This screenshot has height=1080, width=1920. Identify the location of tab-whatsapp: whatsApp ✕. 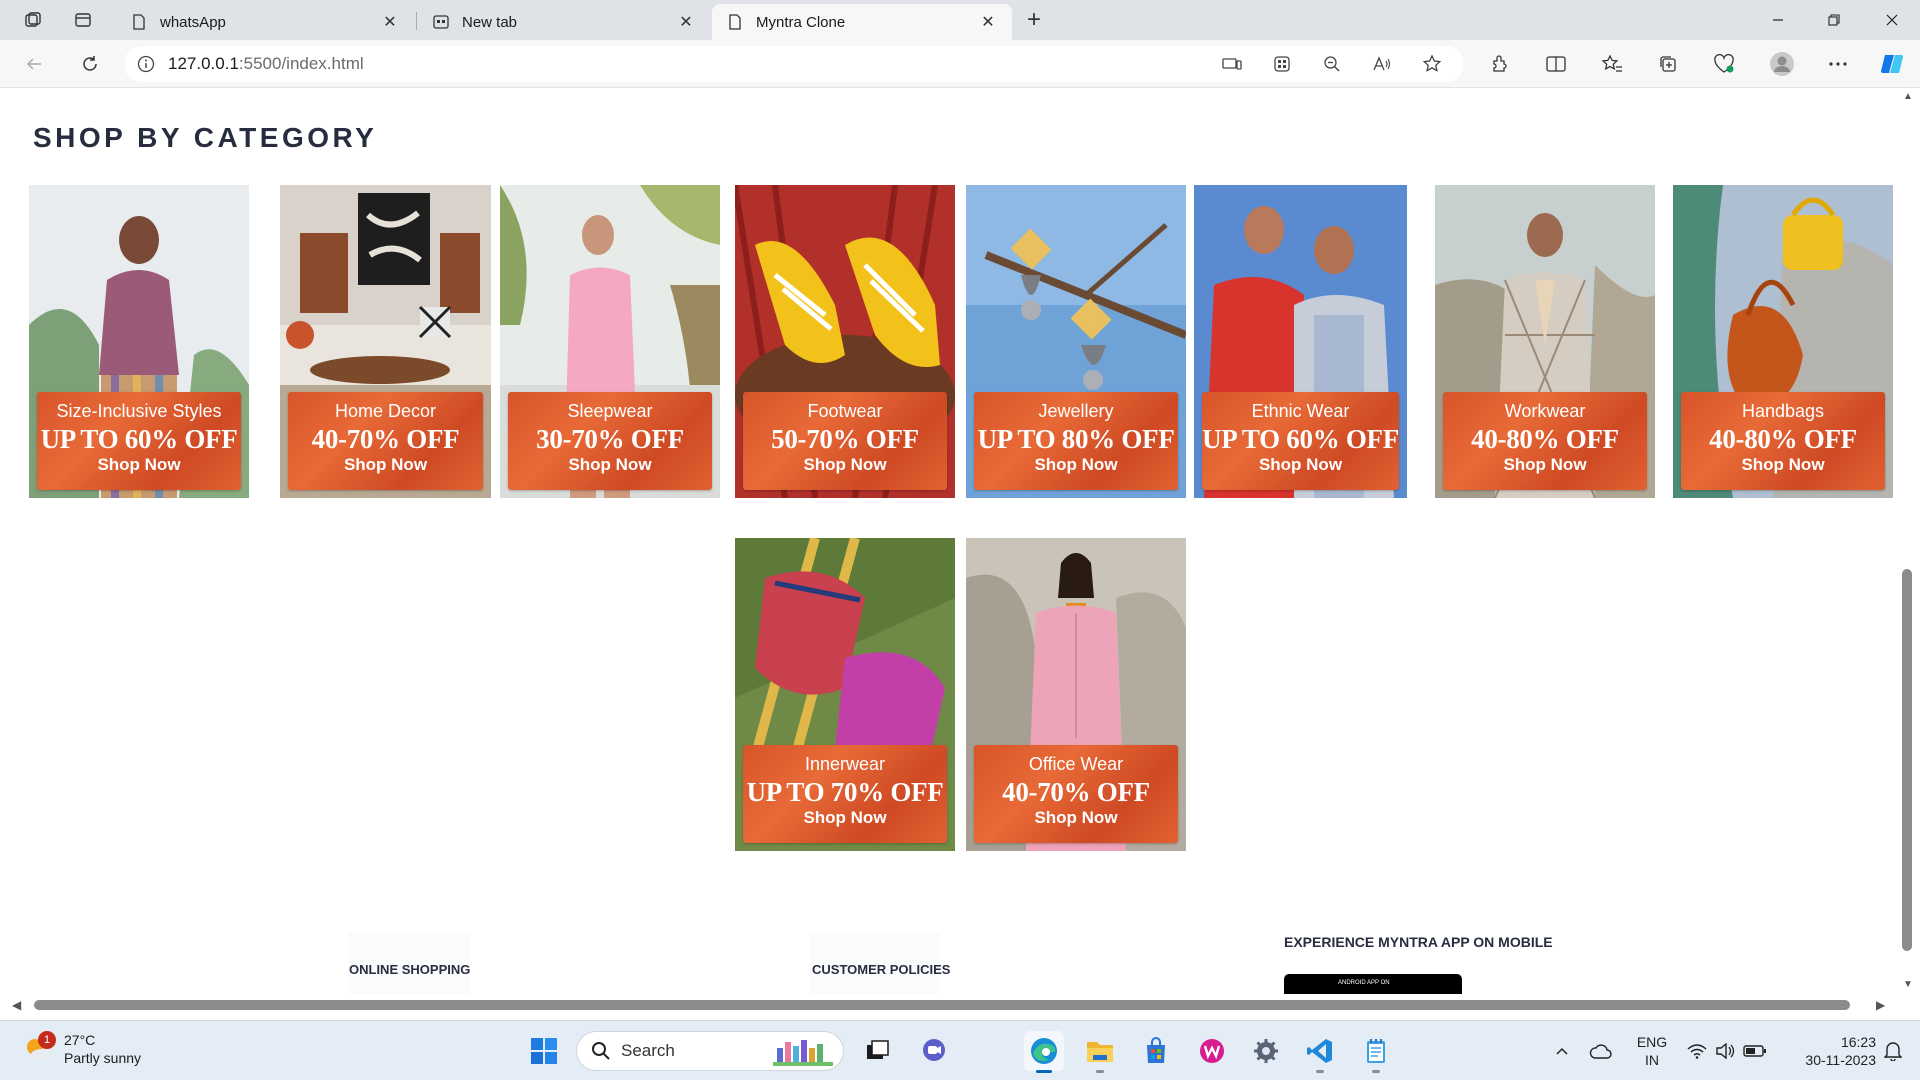
(265, 22).